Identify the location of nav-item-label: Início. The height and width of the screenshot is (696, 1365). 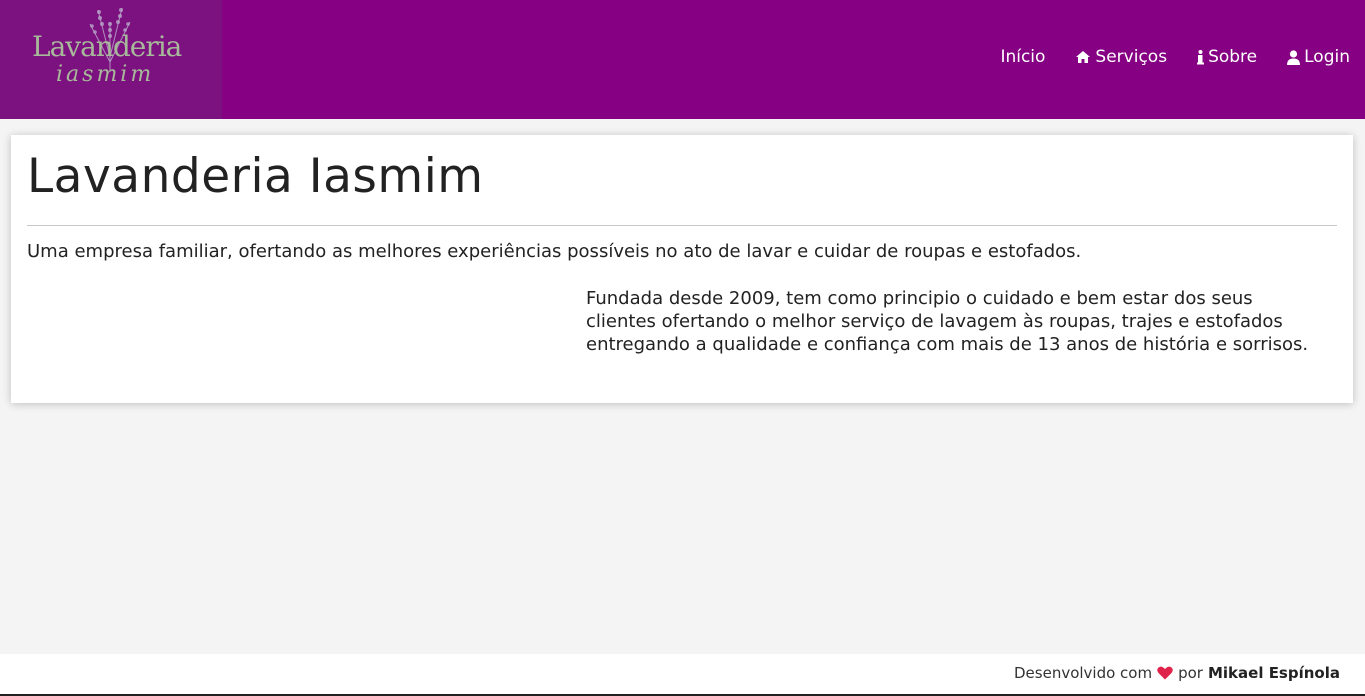
(1023, 57).